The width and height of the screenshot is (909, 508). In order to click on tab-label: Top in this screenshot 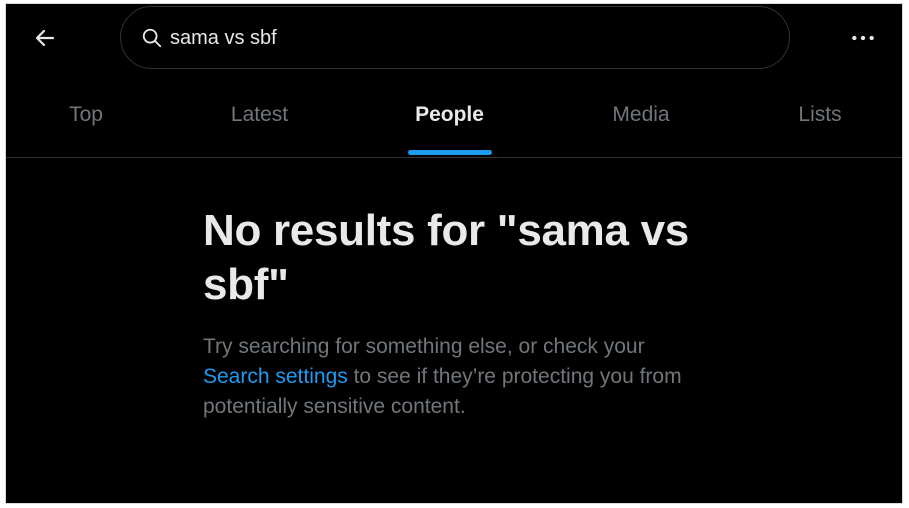, I will do `click(86, 114)`.